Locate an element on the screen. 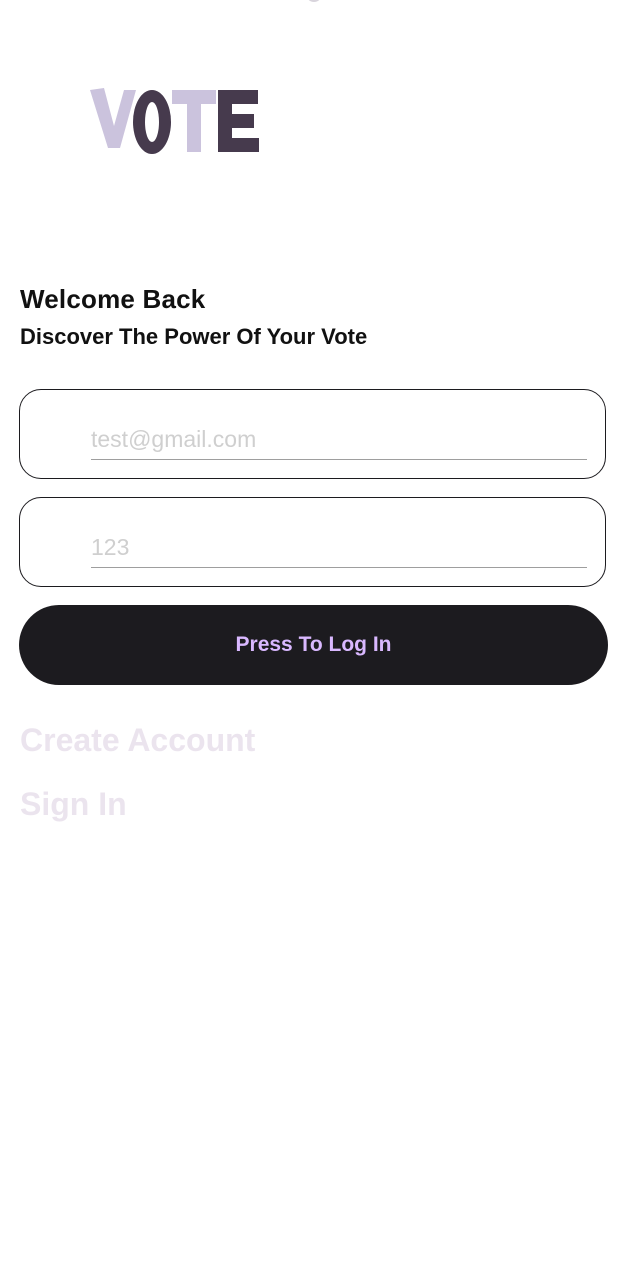 This screenshot has width=628, height=1286. logo-letter-t is located at coordinates (194, 121).